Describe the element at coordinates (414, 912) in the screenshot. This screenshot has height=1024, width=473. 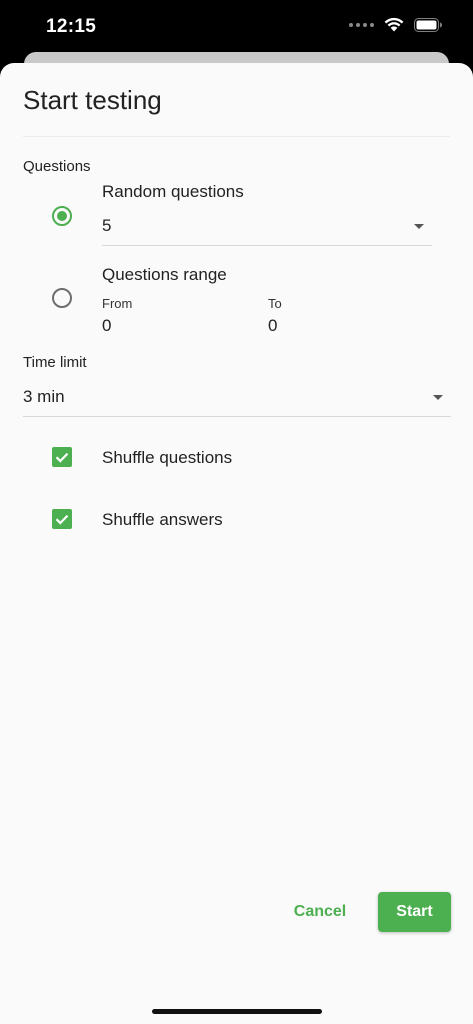
I see `start-button: Start` at that location.